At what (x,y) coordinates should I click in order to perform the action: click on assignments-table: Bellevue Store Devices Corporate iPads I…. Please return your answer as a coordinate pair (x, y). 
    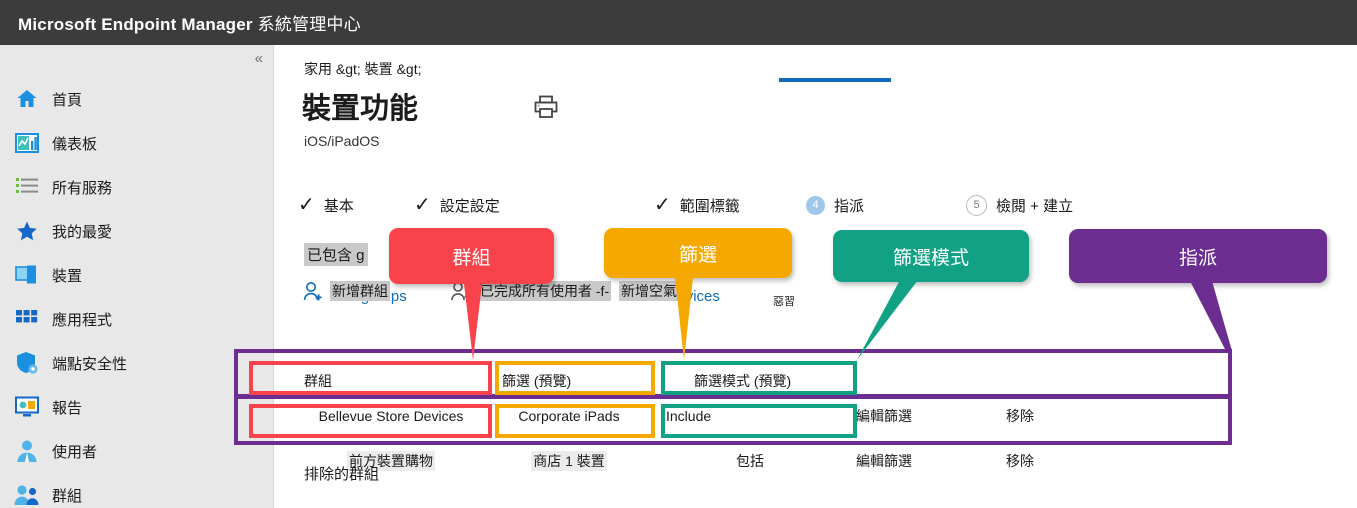
    Looking at the image, I should click on (753, 442).